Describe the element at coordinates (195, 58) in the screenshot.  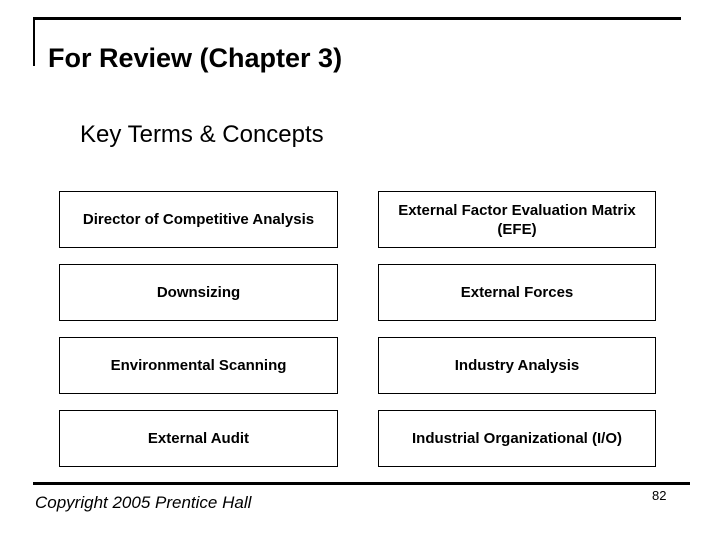
I see `page-title: For Review (Chapter 3)` at that location.